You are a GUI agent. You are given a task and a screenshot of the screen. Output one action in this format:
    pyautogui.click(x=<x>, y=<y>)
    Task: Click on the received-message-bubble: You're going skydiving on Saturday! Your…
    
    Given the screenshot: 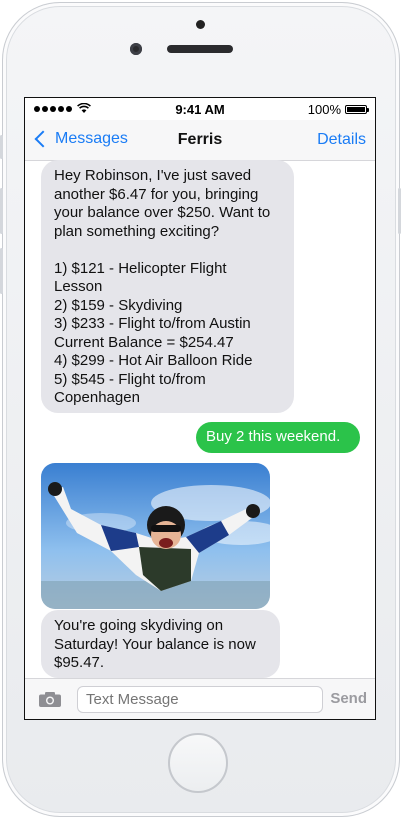 What is the action you would take?
    pyautogui.click(x=160, y=644)
    